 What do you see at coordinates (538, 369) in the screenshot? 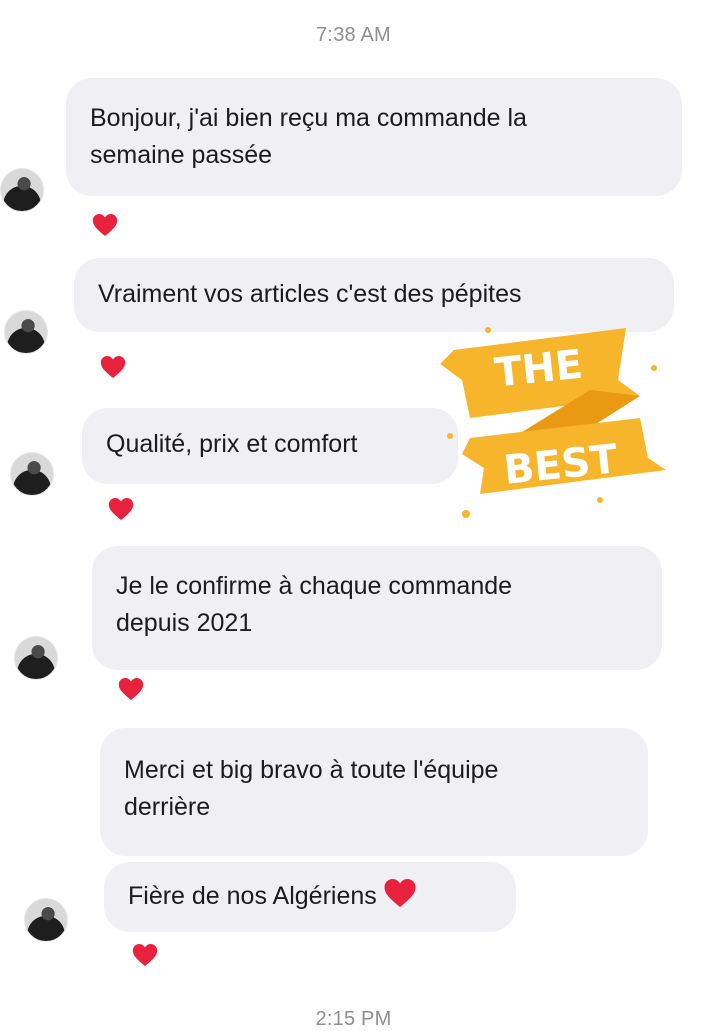
I see `sticker-top-text: THE` at bounding box center [538, 369].